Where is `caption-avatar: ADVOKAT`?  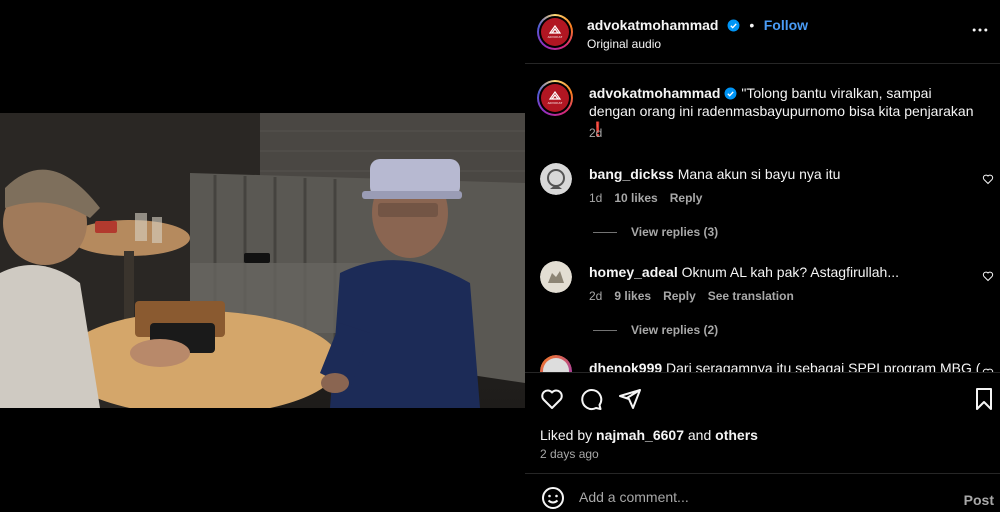
caption-avatar: ADVOKAT is located at coordinates (555, 98).